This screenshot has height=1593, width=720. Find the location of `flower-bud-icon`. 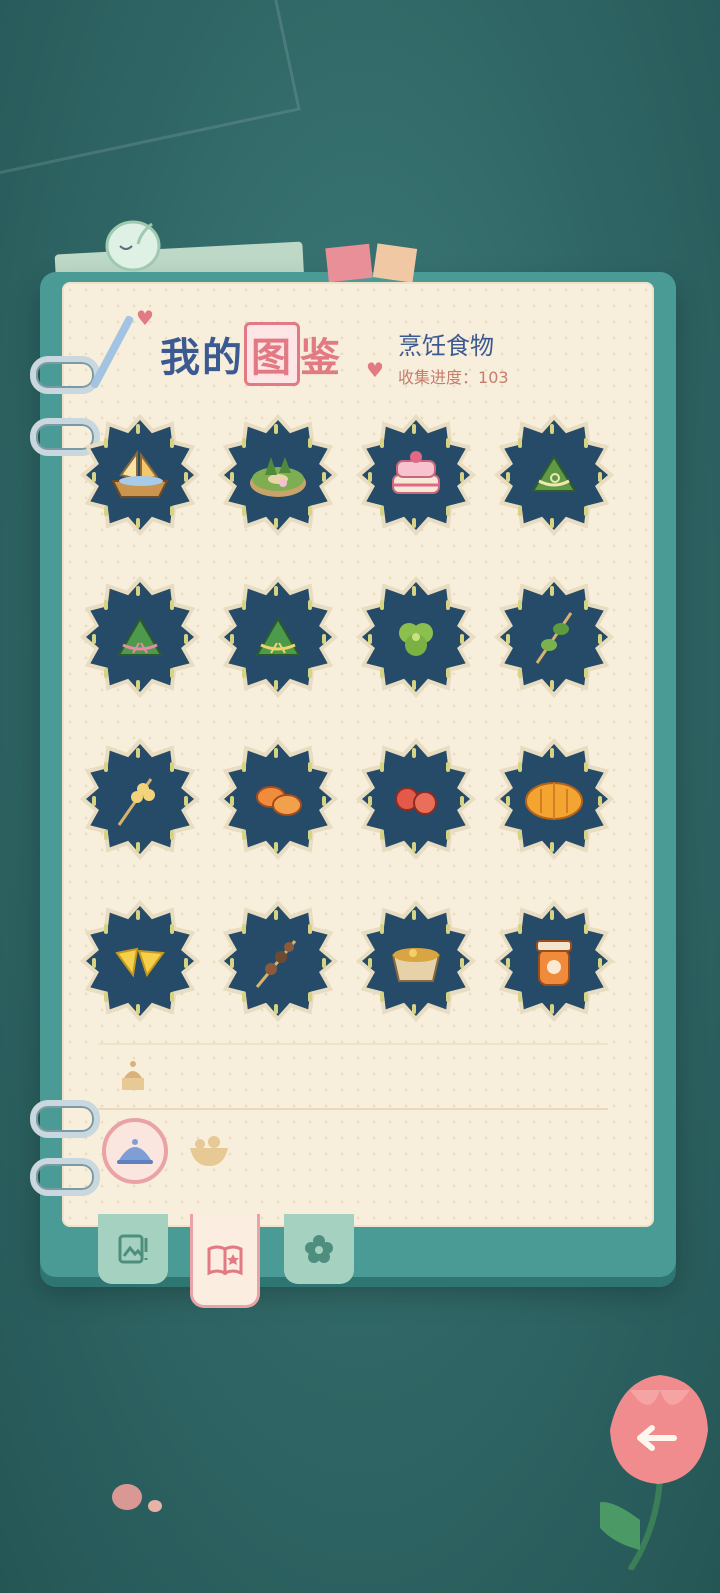

flower-bud-icon is located at coordinates (133, 246).